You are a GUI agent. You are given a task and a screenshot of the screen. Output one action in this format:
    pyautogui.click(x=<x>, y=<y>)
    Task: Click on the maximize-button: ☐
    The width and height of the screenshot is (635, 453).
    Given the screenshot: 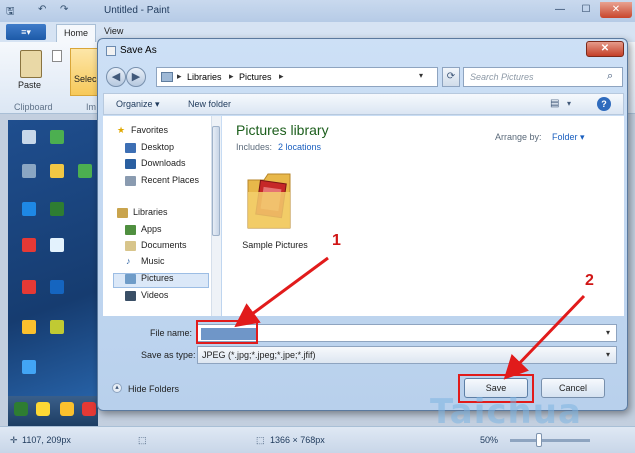 What is the action you would take?
    pyautogui.click(x=586, y=10)
    